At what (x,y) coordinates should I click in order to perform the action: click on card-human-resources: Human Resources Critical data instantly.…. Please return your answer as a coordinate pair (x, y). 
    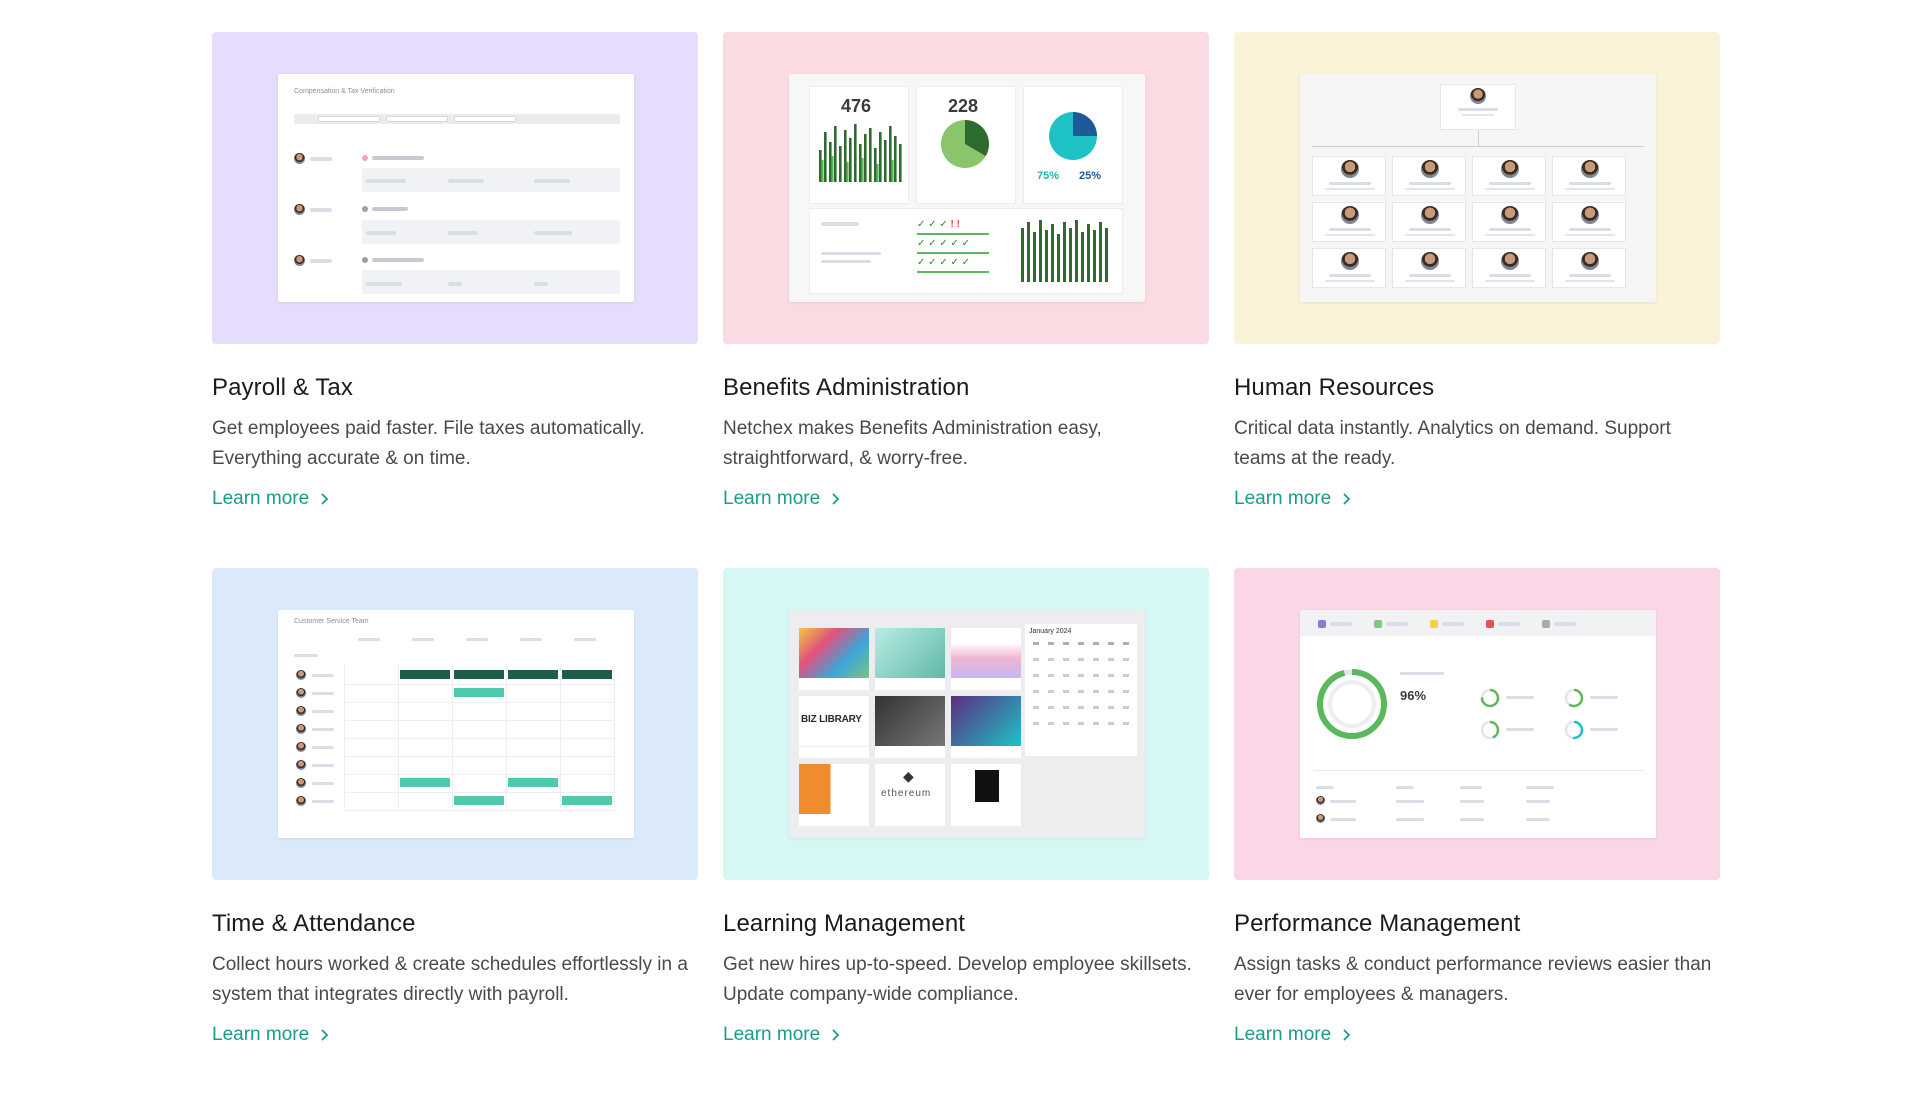
    Looking at the image, I should click on (1477, 300).